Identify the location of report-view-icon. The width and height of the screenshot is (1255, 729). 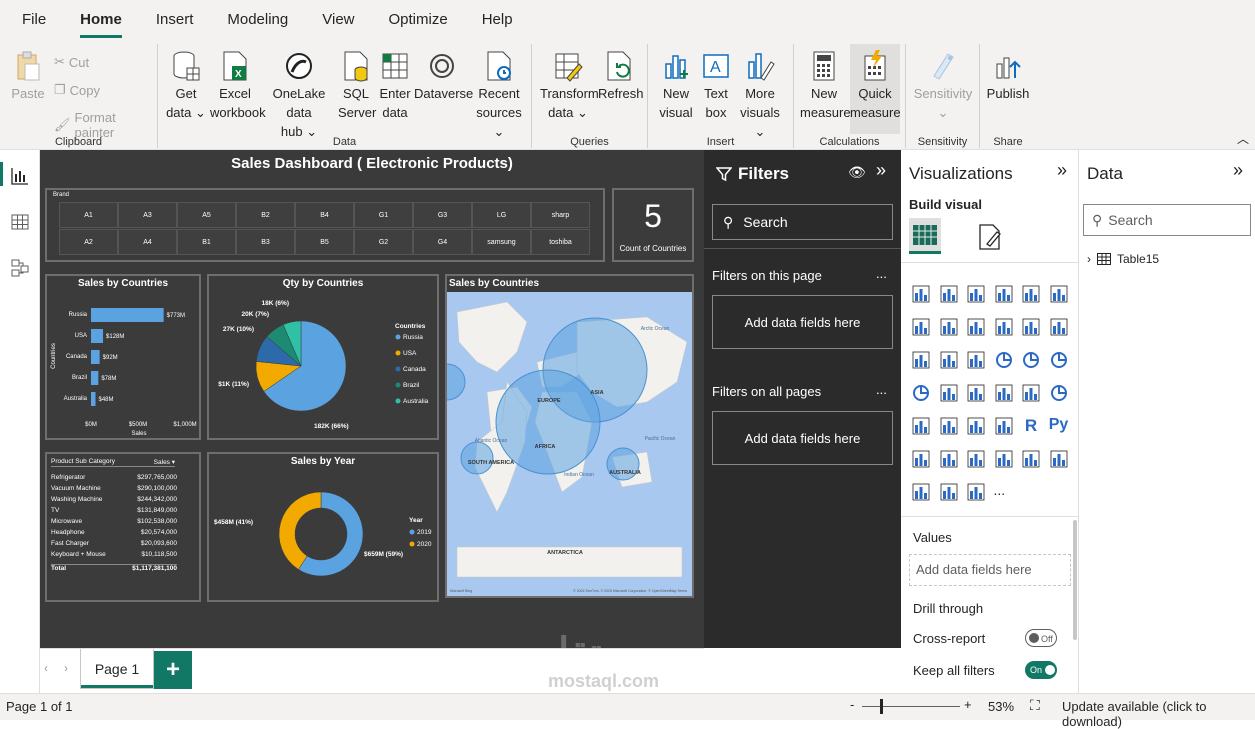
(20, 176).